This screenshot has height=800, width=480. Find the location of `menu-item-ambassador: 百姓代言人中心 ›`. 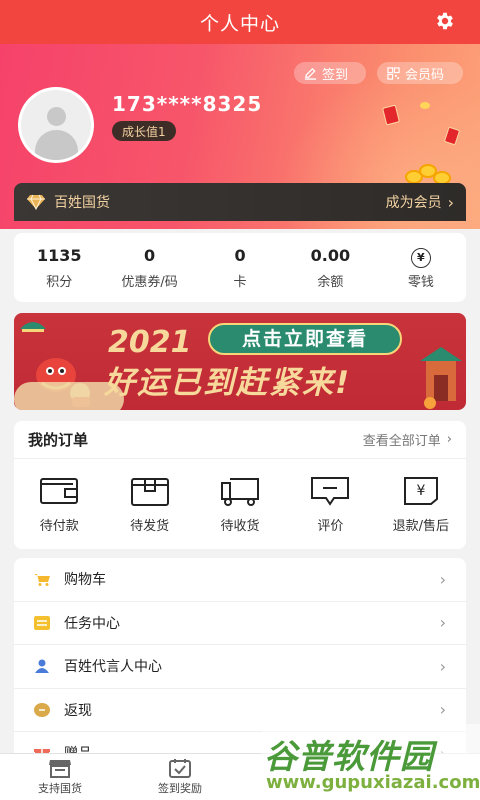

menu-item-ambassador: 百姓代言人中心 › is located at coordinates (240, 667).